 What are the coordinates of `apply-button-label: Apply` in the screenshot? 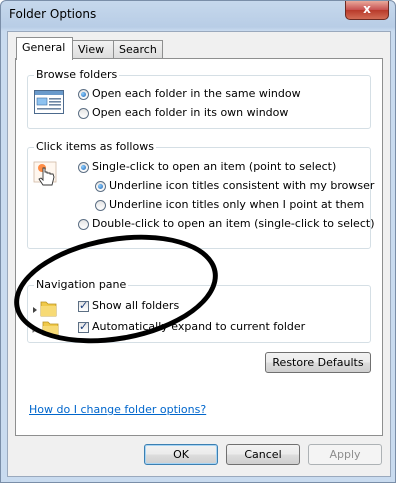 It's located at (345, 454).